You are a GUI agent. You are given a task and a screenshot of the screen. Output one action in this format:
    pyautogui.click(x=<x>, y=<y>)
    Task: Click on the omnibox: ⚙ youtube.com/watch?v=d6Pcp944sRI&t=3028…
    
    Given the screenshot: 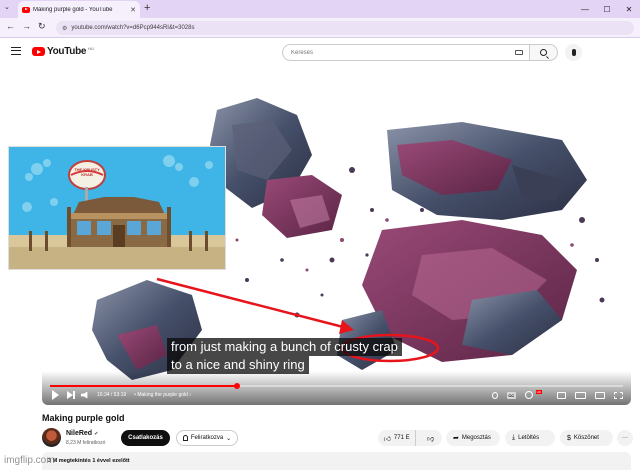 What is the action you would take?
    pyautogui.click(x=345, y=28)
    